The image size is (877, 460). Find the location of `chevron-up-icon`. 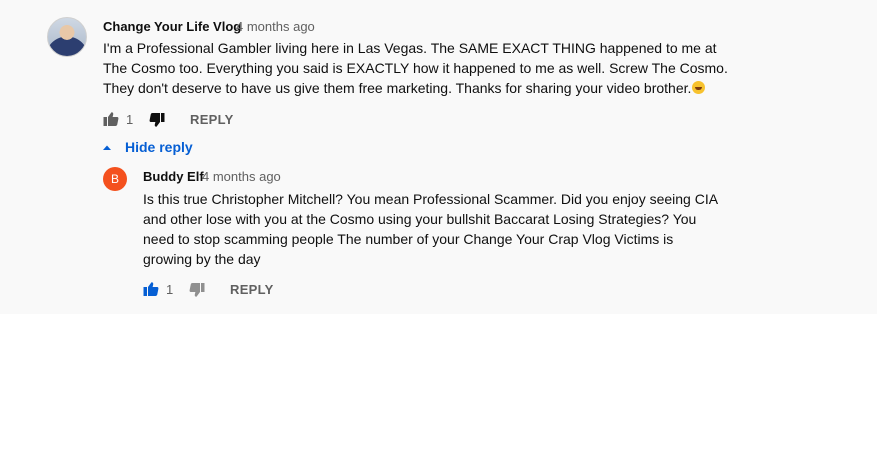

chevron-up-icon is located at coordinates (107, 147).